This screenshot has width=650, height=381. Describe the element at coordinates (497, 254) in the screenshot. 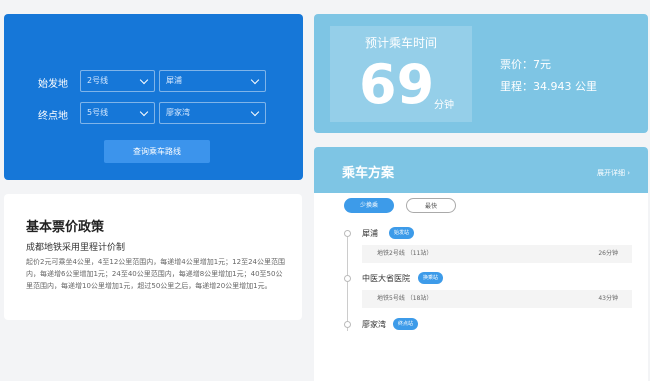

I see `route-segment: 地铁2号线 （11站） 26分钟` at that location.